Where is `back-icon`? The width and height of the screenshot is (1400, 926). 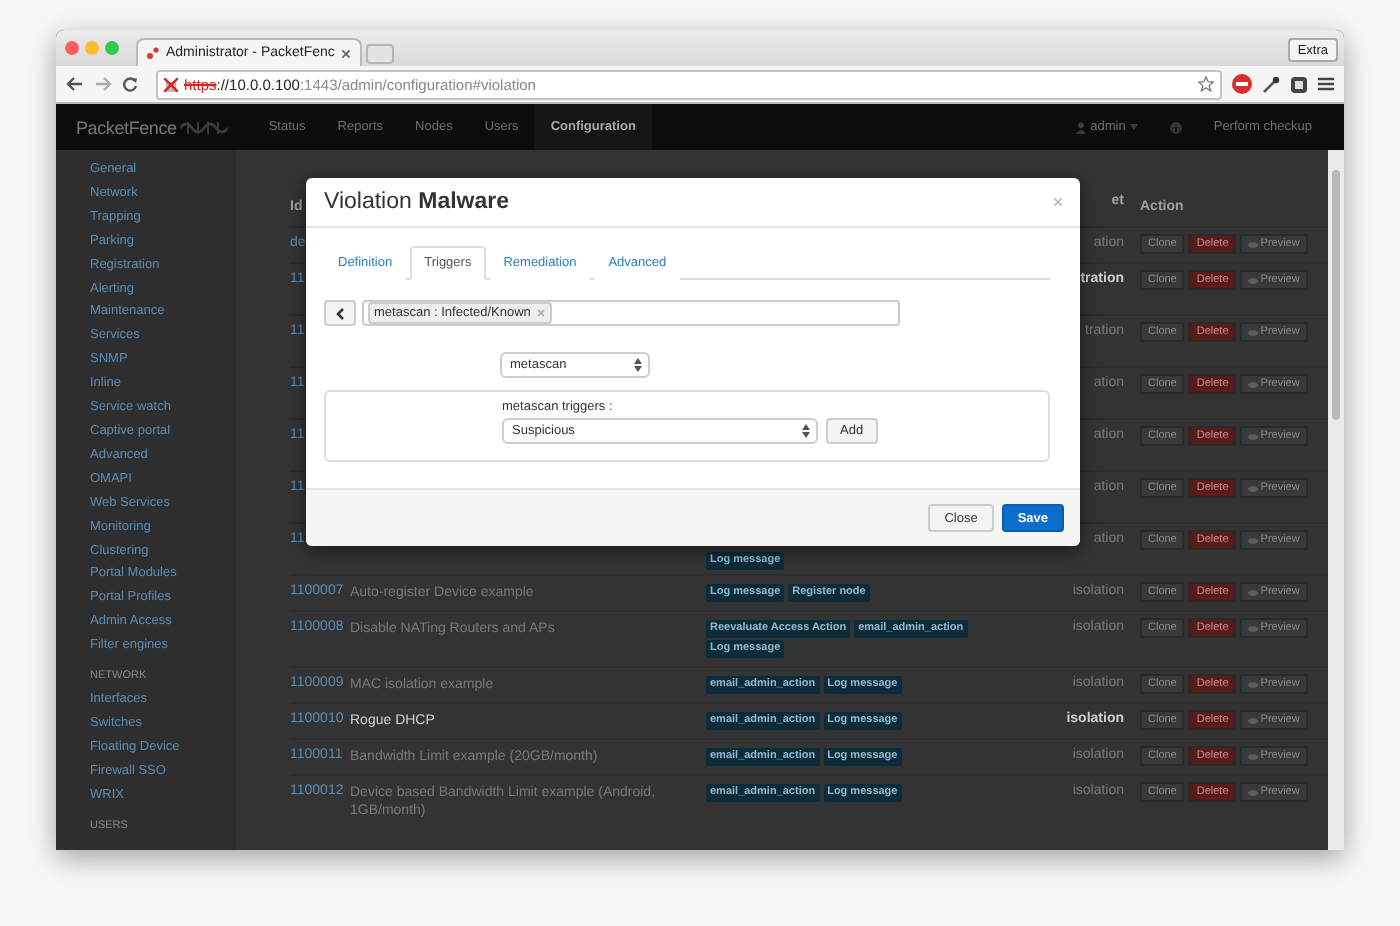 back-icon is located at coordinates (75, 84).